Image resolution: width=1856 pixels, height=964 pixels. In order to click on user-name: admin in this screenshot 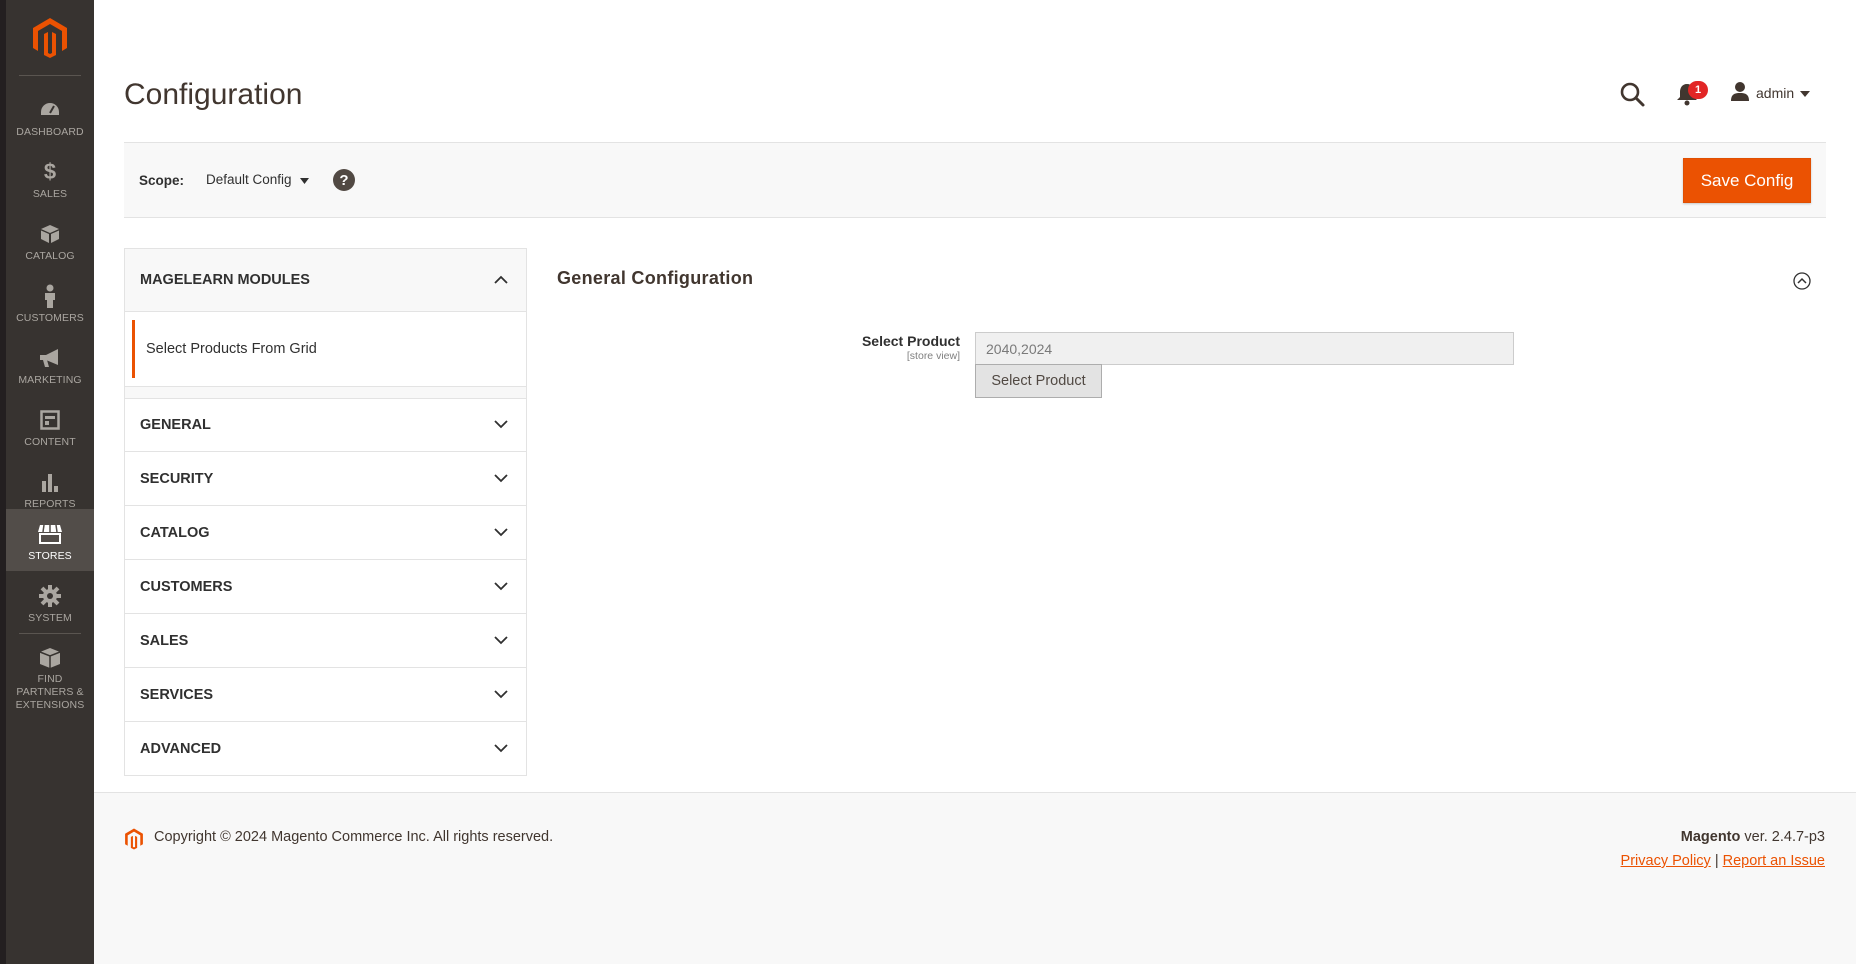, I will do `click(1775, 93)`.